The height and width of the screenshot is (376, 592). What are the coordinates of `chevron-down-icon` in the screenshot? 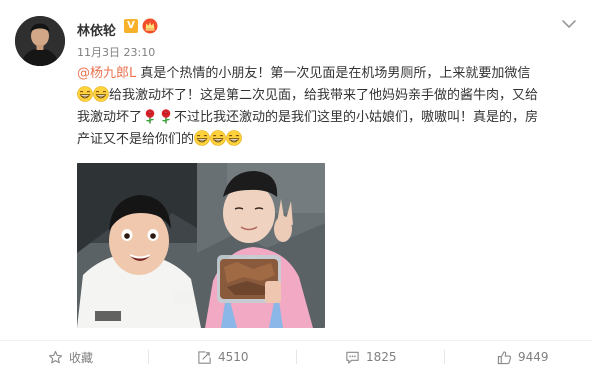 It's located at (569, 22).